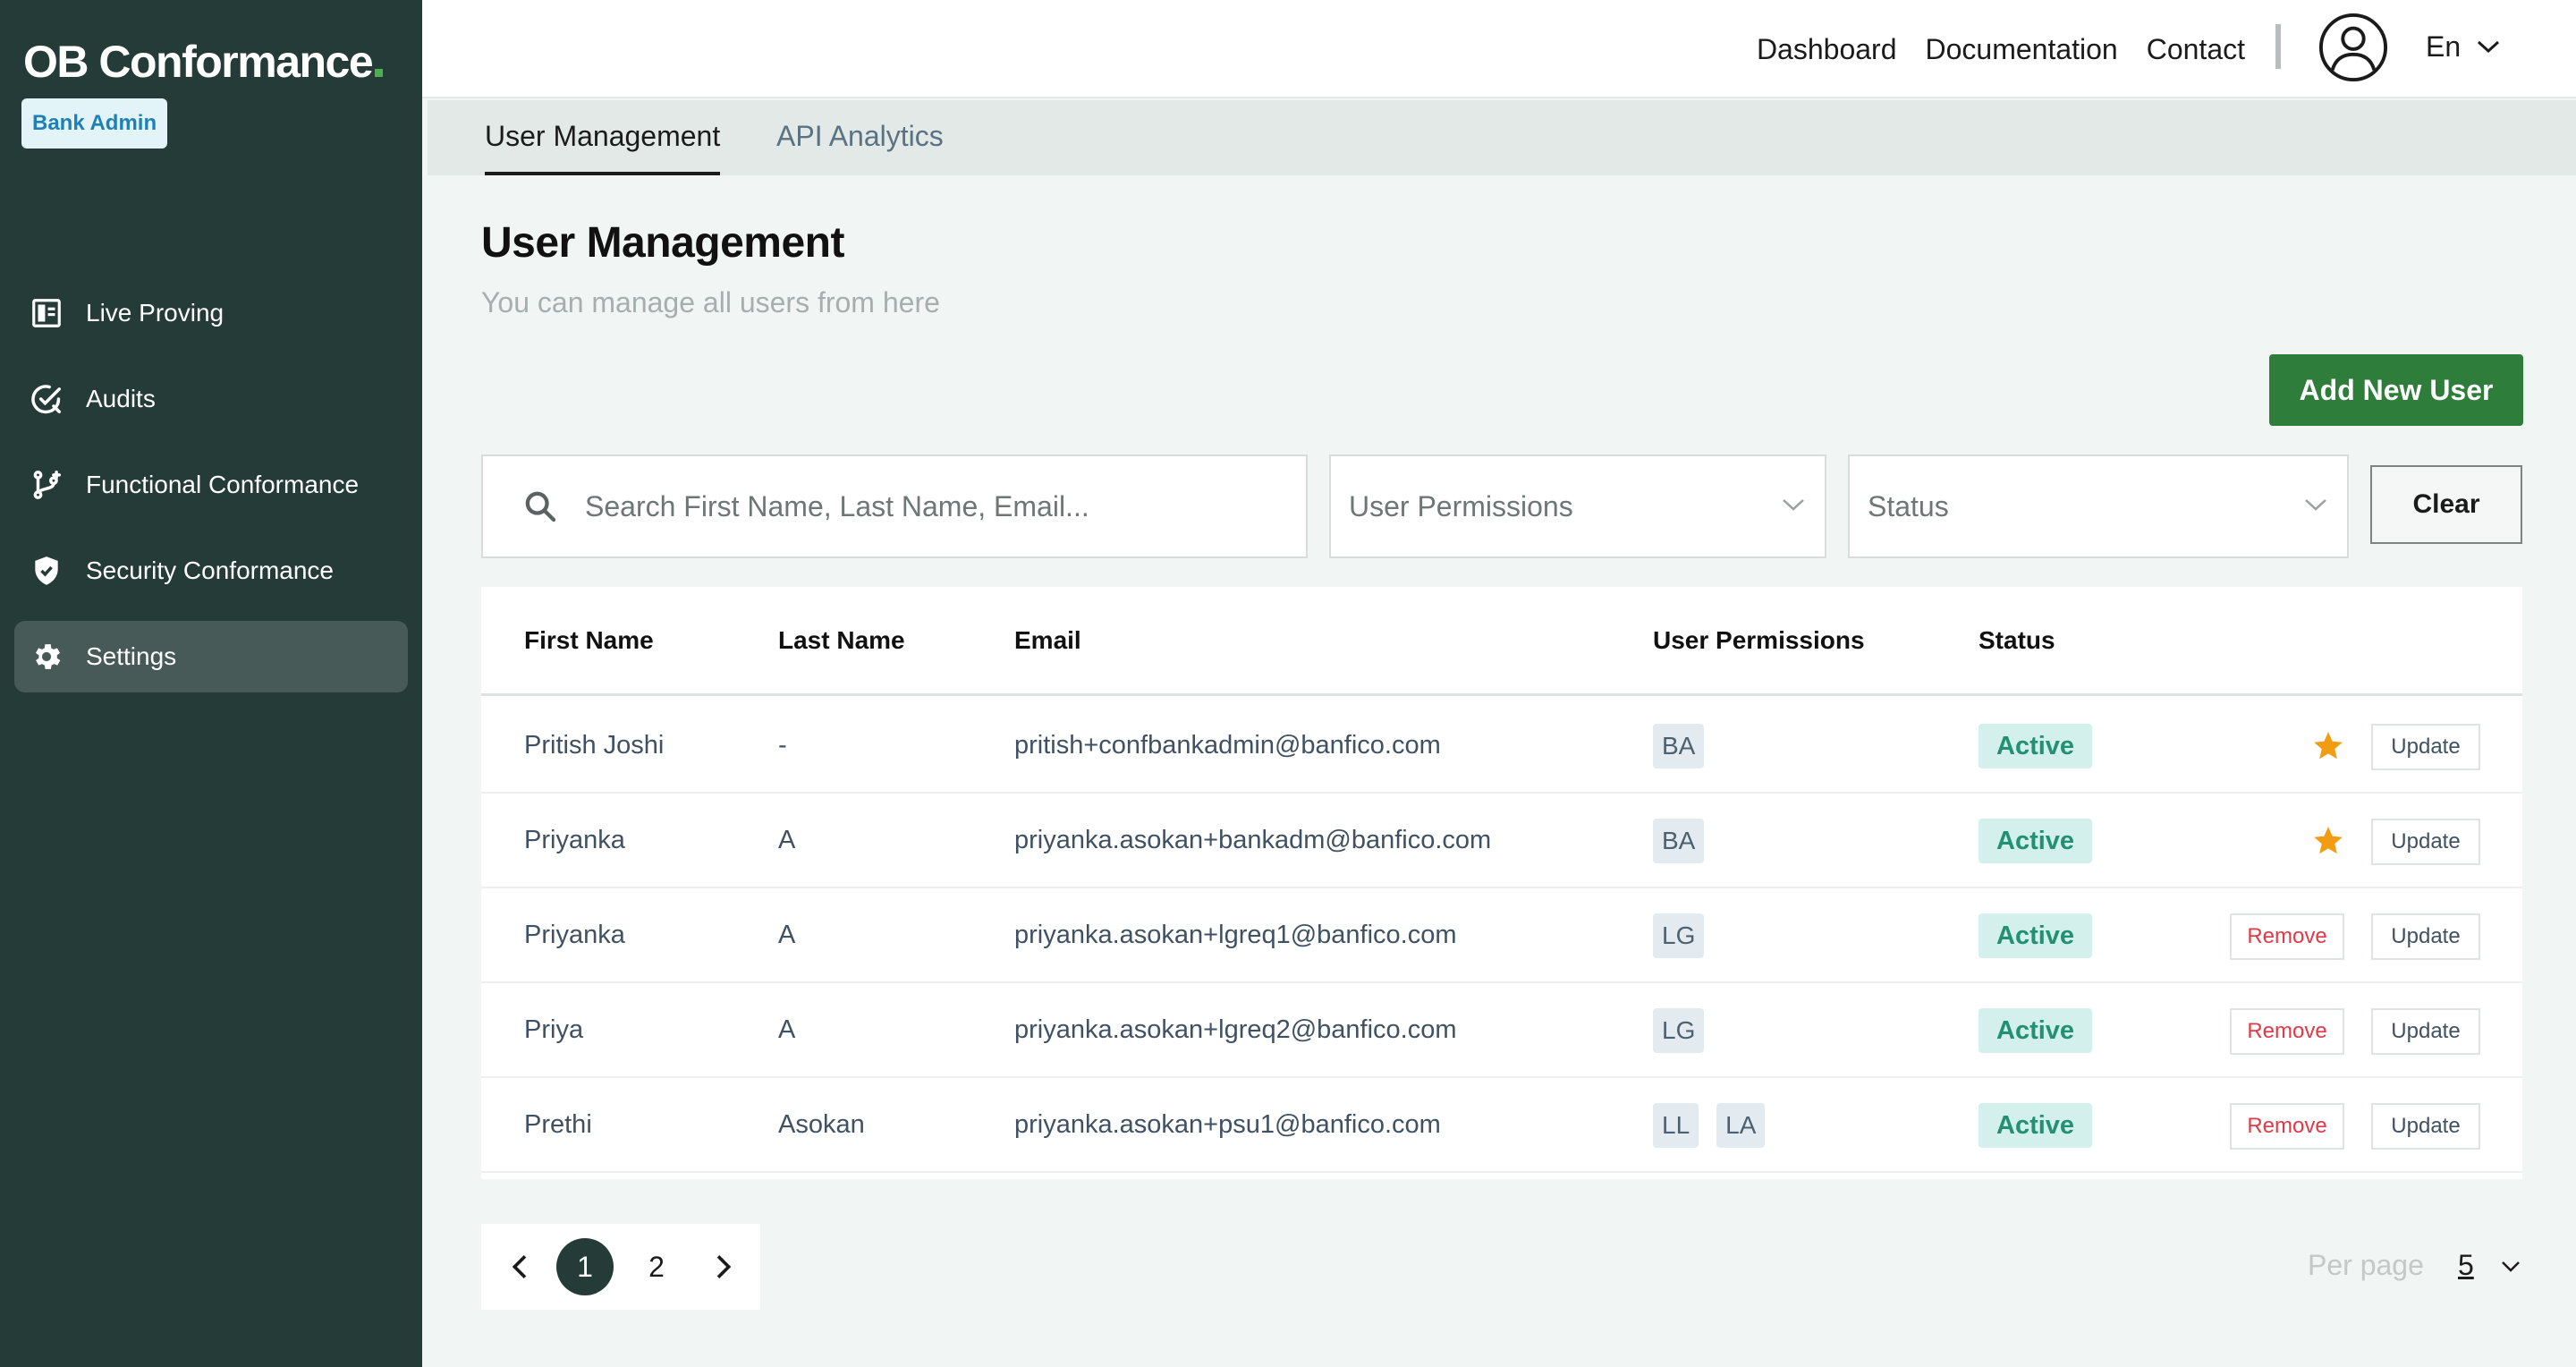 The image size is (2576, 1367). Describe the element at coordinates (945, 506) in the screenshot. I see `search-input` at that location.